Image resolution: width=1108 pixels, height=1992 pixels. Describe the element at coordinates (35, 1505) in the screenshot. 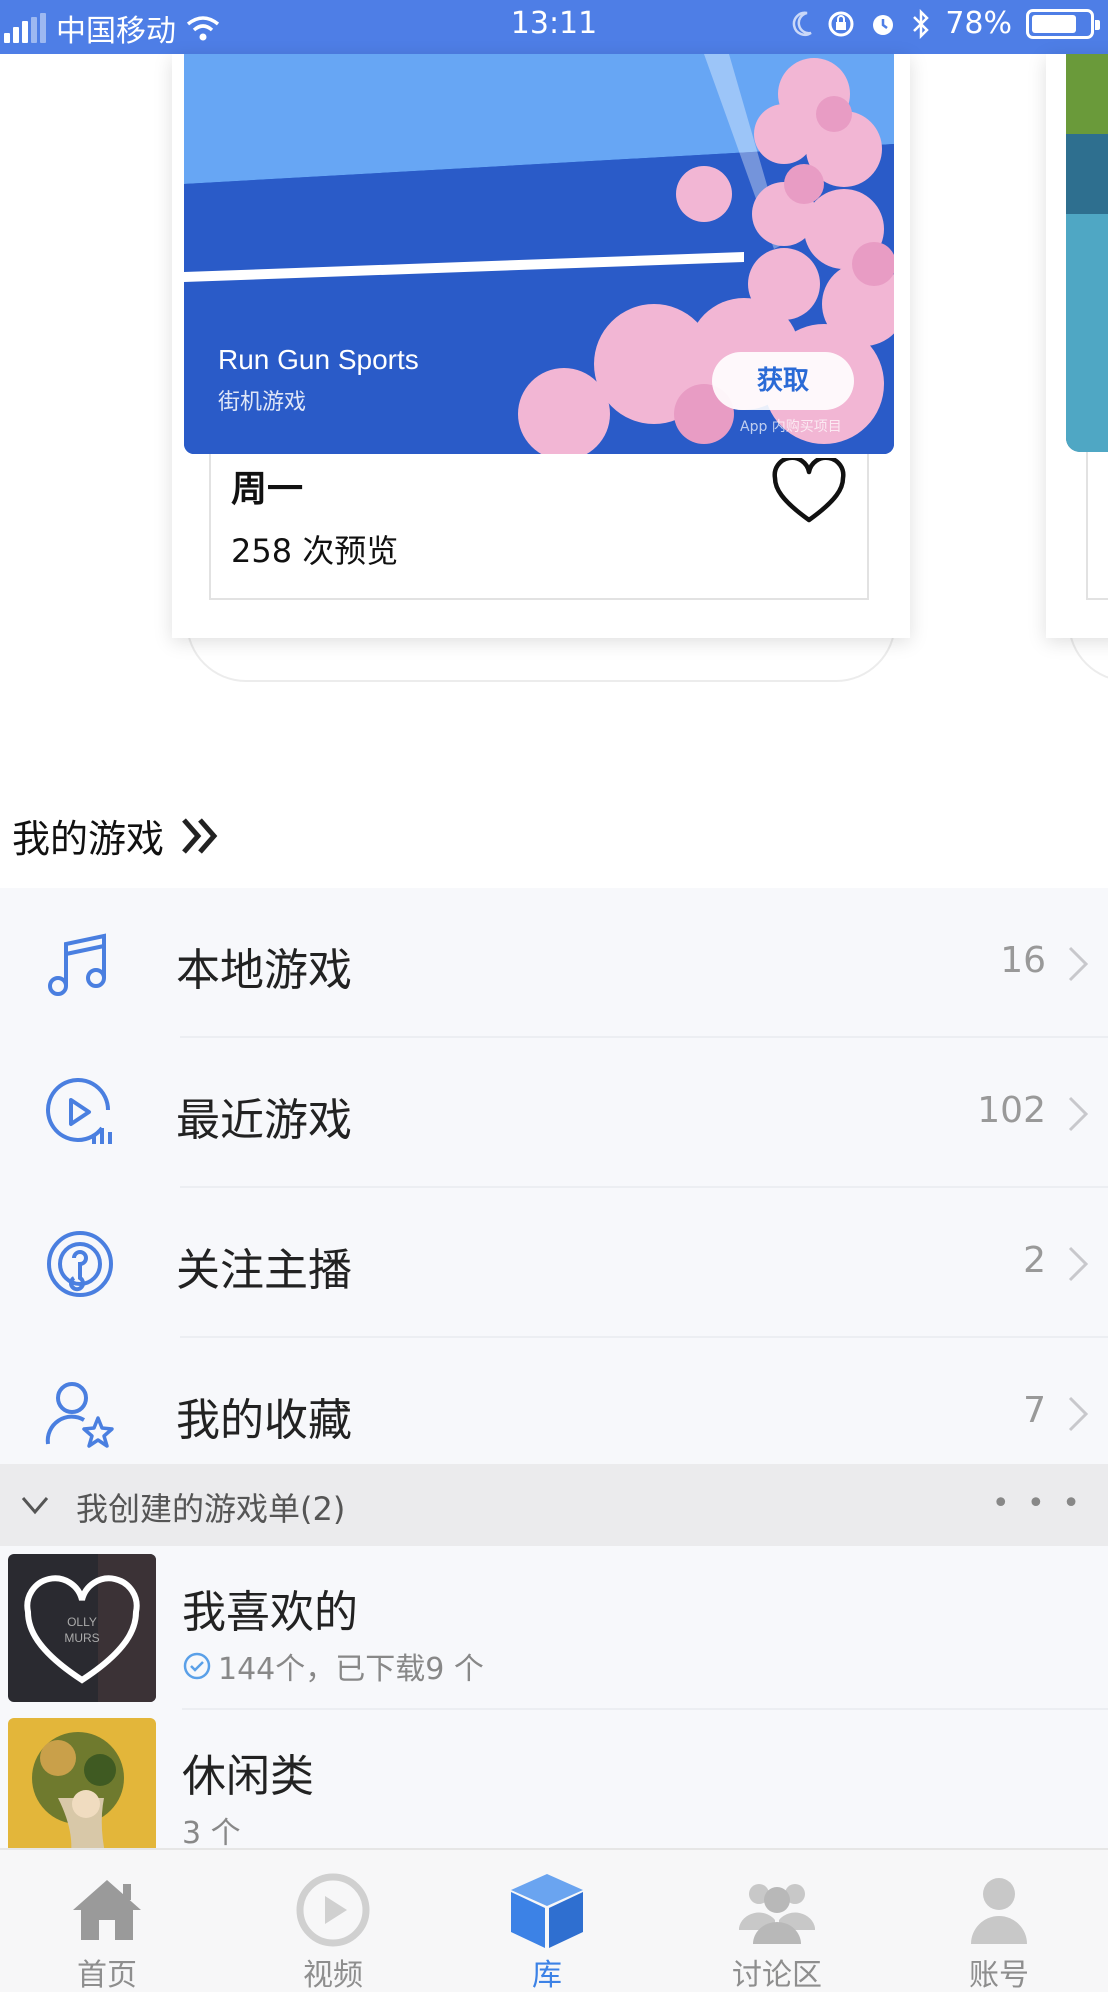

I see `chevron-down-icon` at that location.